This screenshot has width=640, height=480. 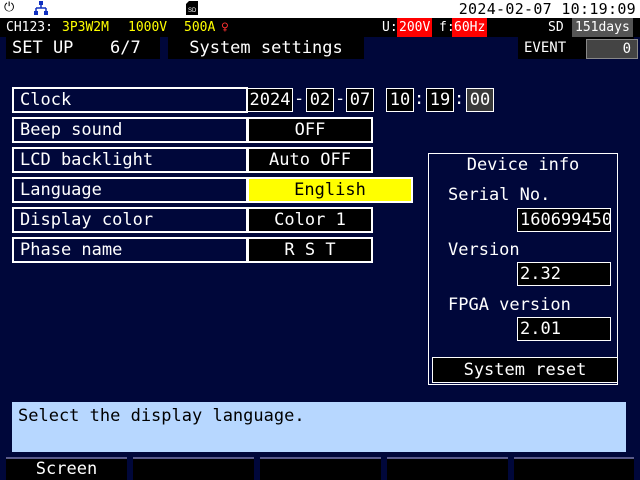 I want to click on event-label: EVENT, so click(x=545, y=48).